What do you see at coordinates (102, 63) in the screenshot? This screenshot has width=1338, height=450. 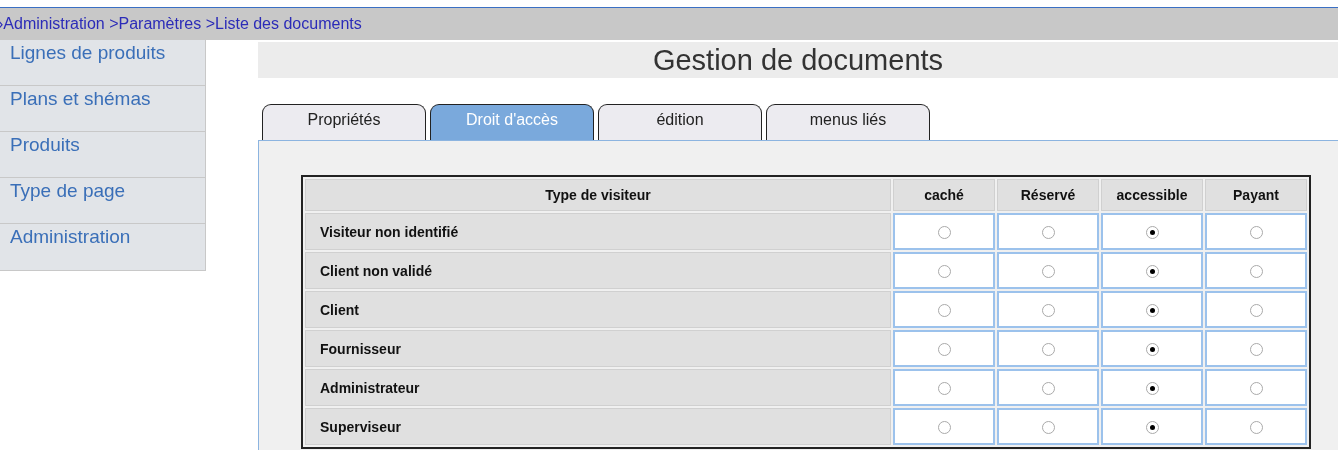 I see `sidebar-item: Lignes de produits` at bounding box center [102, 63].